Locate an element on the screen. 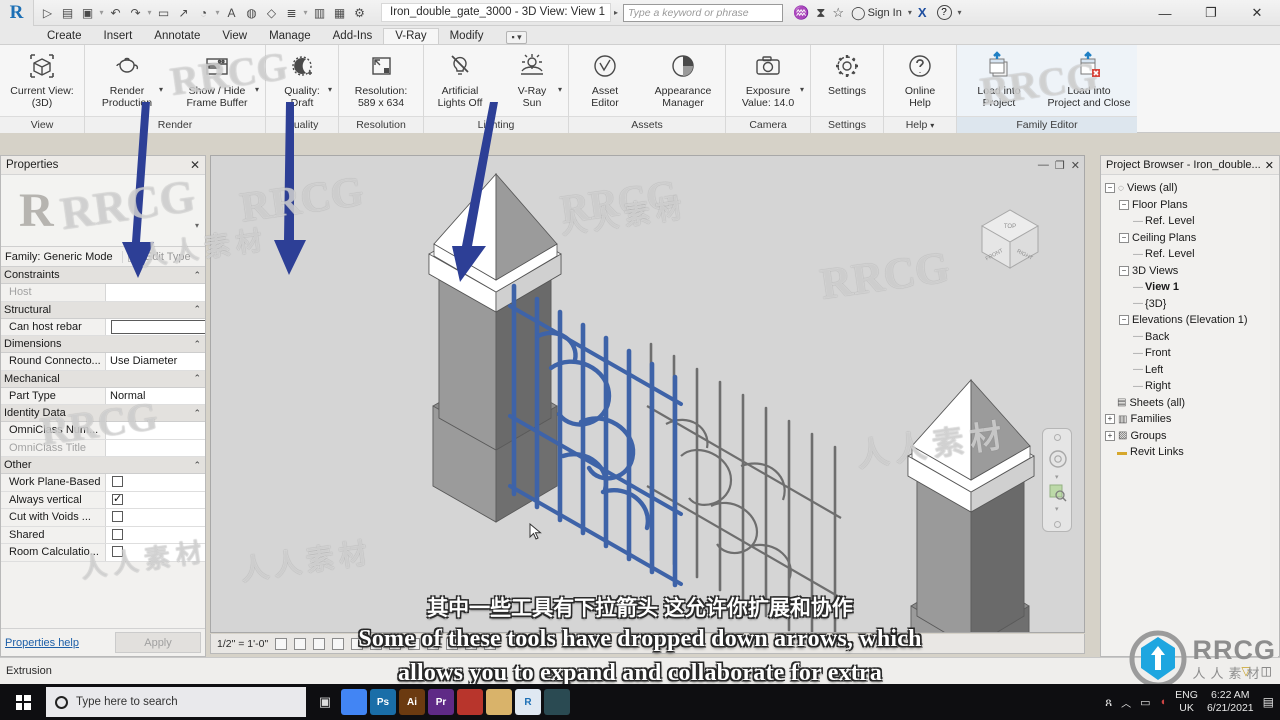 The height and width of the screenshot is (720, 1280). project-browser-scrollbar is located at coordinates (1274, 416).